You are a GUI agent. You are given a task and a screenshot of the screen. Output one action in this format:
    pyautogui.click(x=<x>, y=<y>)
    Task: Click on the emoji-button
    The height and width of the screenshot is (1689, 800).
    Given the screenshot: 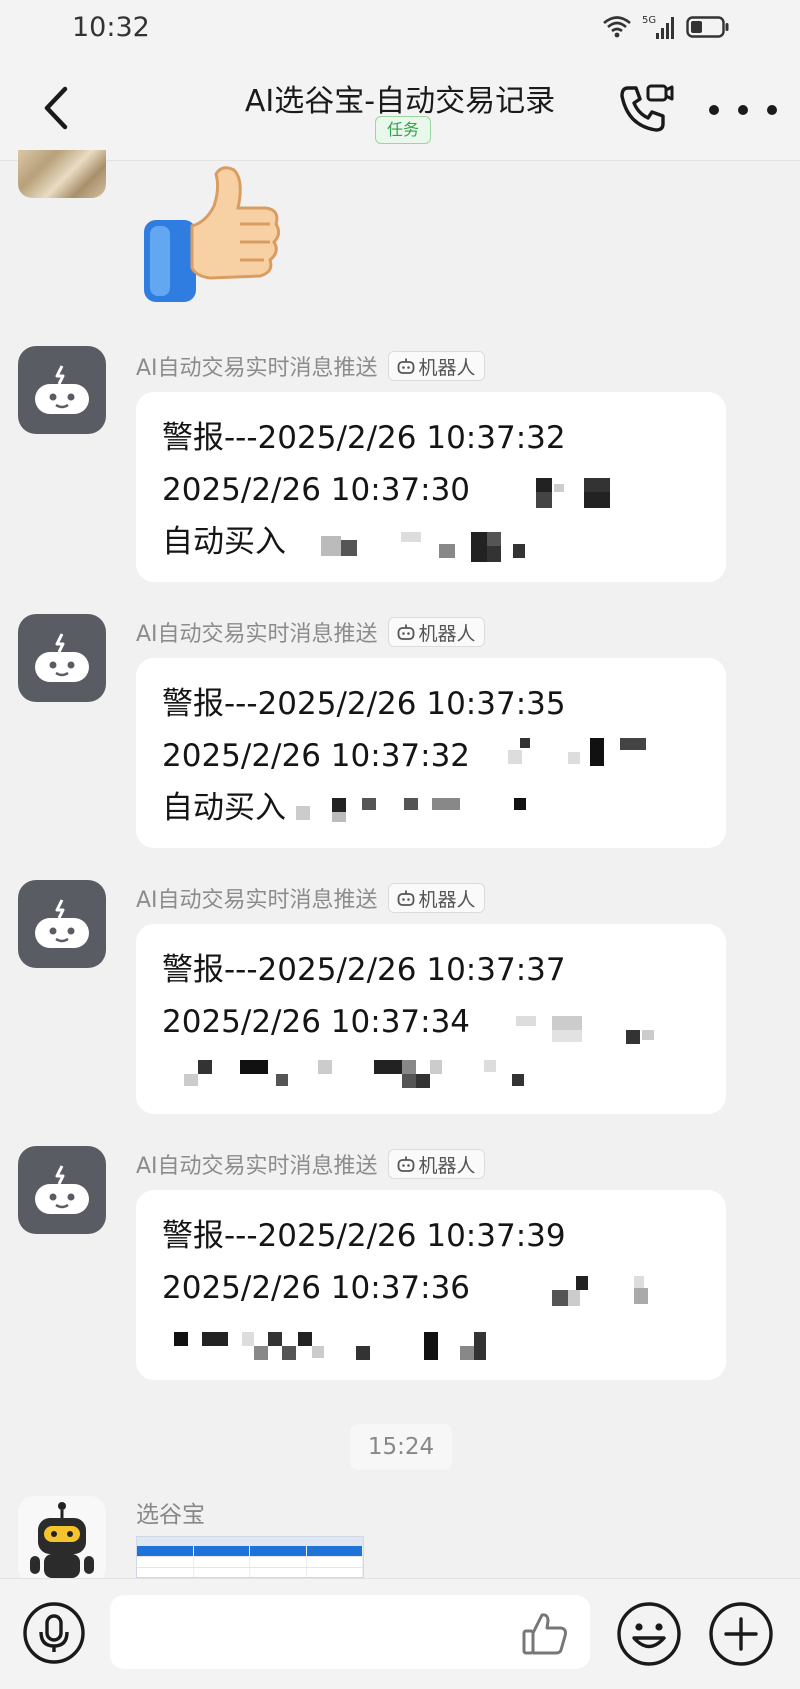 What is the action you would take?
    pyautogui.click(x=649, y=1634)
    